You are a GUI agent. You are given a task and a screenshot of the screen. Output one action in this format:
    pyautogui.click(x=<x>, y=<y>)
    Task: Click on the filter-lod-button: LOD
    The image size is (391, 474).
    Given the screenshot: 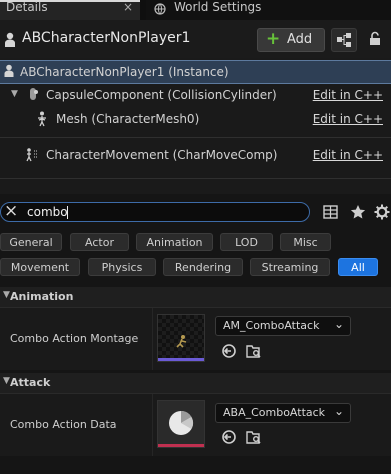 What is the action you would take?
    pyautogui.click(x=246, y=242)
    